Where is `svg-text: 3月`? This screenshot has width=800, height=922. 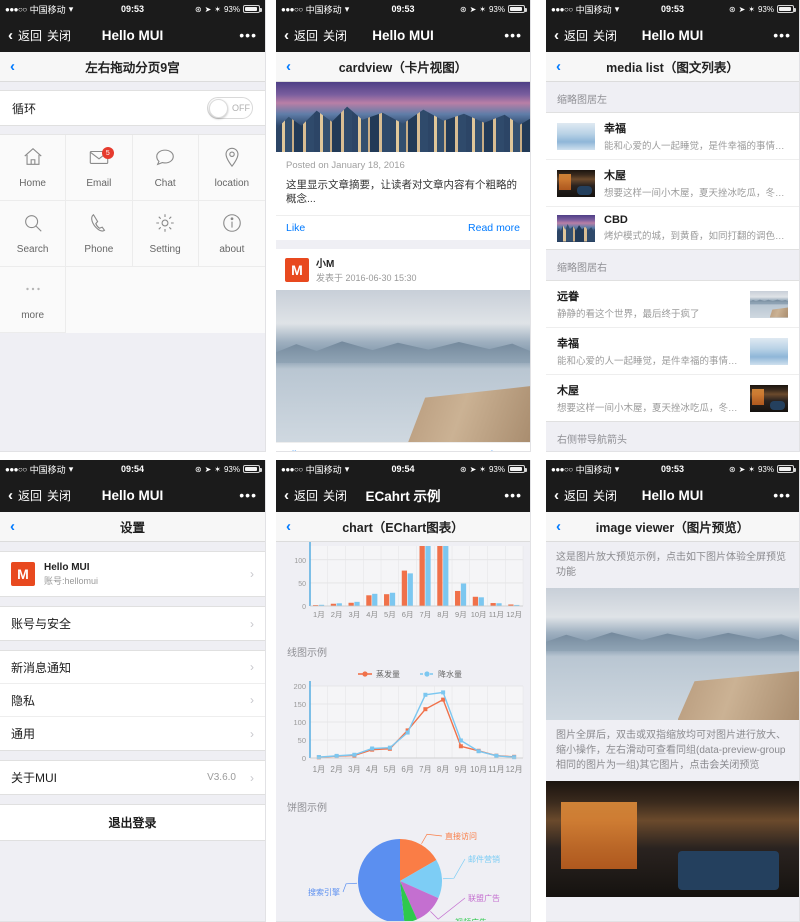
svg-text: 3月 is located at coordinates (355, 614).